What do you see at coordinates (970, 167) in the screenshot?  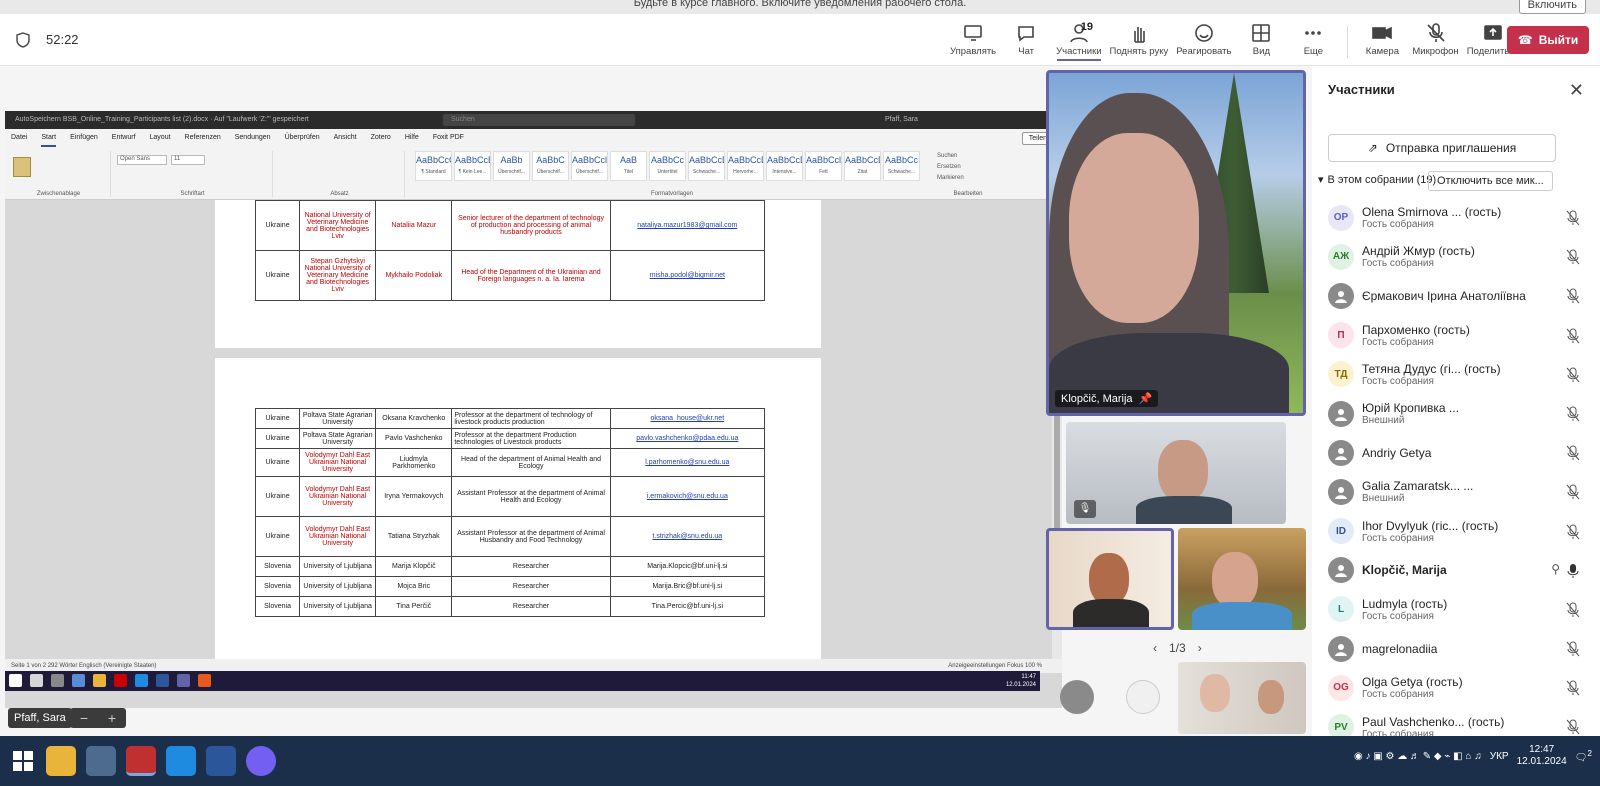 I see `replace-button: Ersetzen` at bounding box center [970, 167].